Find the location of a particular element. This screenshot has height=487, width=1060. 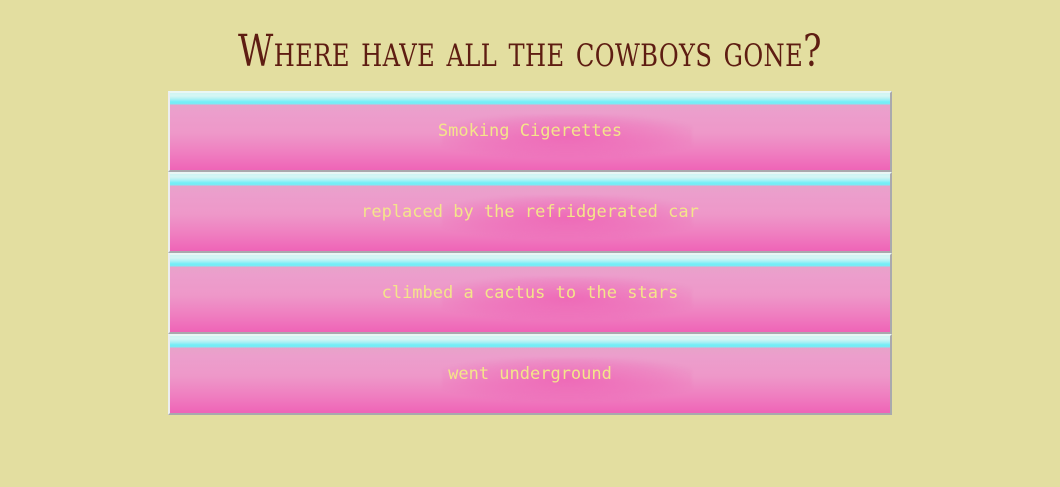

question-title: Where have all the cowboys gone? is located at coordinates (530, 51).